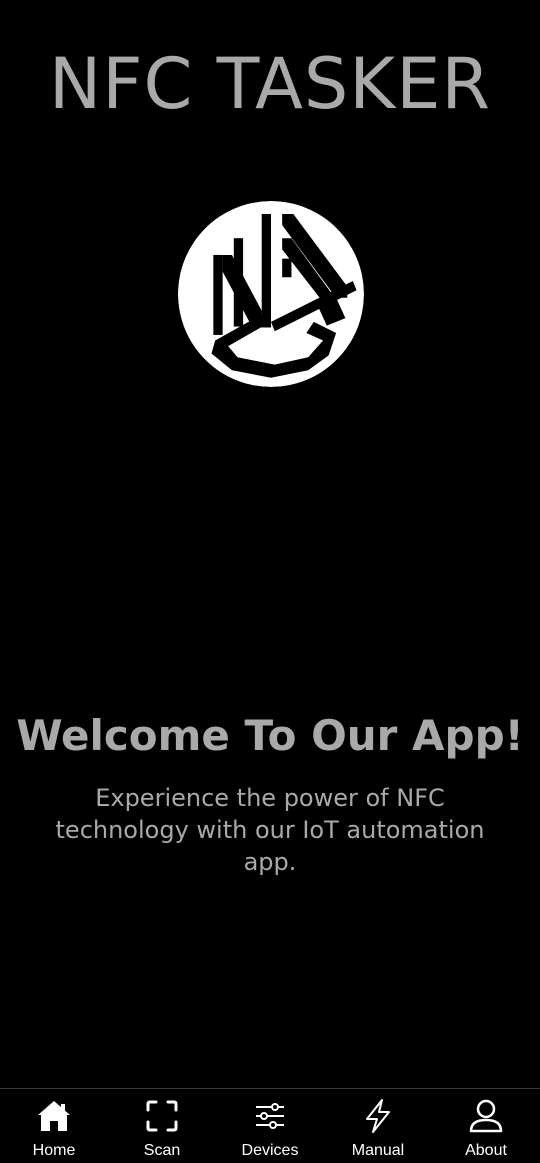  What do you see at coordinates (378, 1116) in the screenshot?
I see `lightning-icon` at bounding box center [378, 1116].